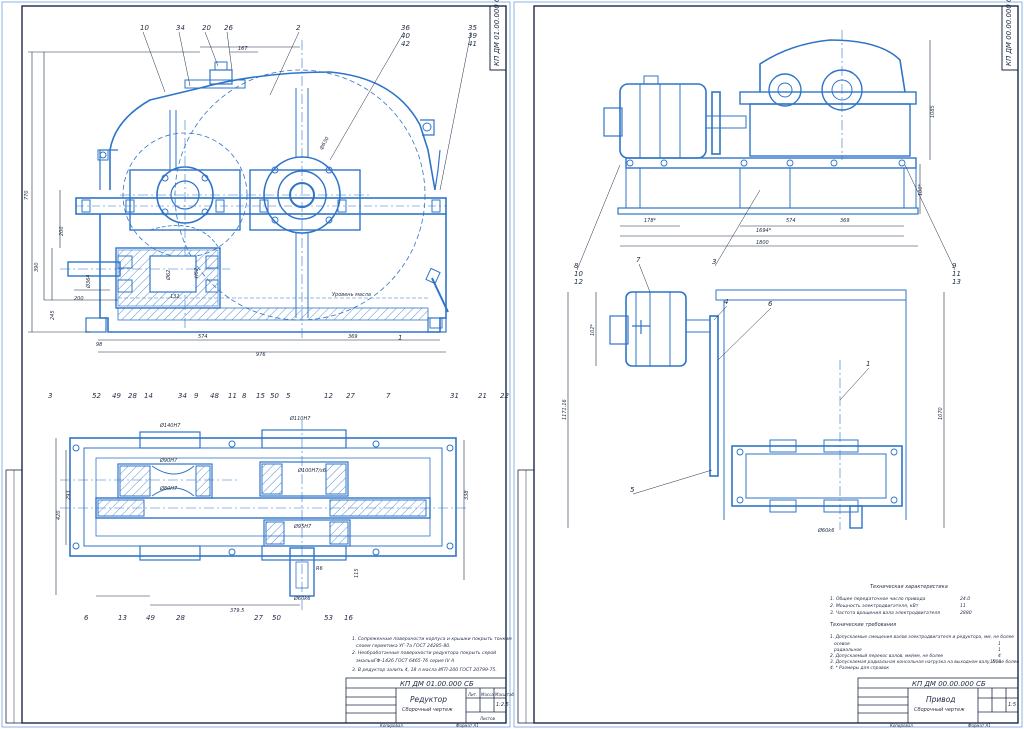 This screenshot has height=729, width=1024. I want to click on dim-s1-3: 390, so click(37, 267).